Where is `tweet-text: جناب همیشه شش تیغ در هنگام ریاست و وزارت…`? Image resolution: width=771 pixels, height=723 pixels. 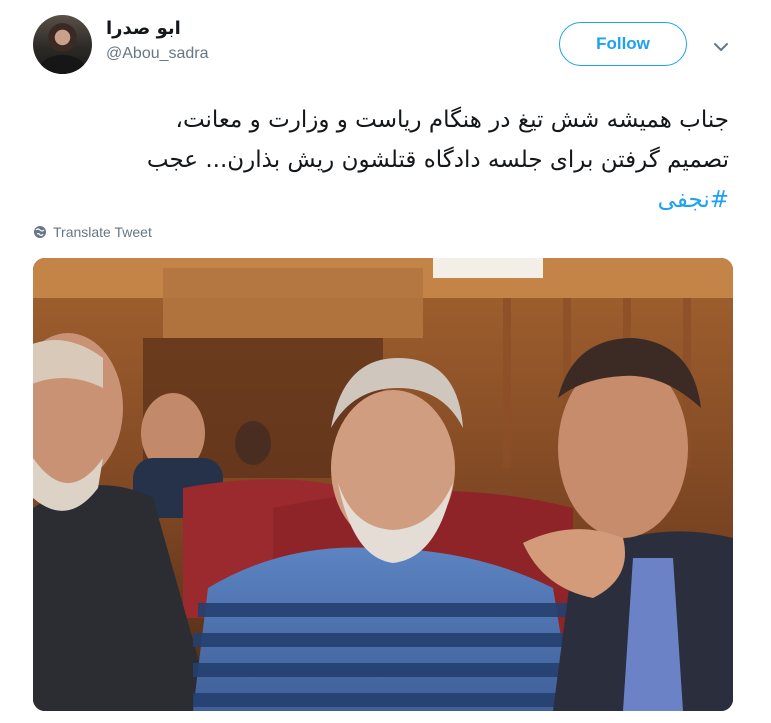 tweet-text: جناب همیشه شش تیغ در هنگام ریاست و وزارت… is located at coordinates (384, 160).